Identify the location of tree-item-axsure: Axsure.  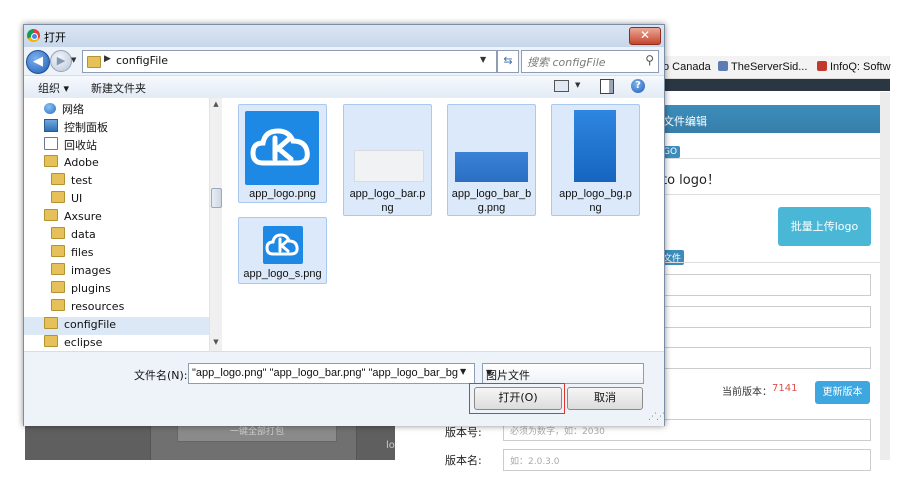
(126, 218).